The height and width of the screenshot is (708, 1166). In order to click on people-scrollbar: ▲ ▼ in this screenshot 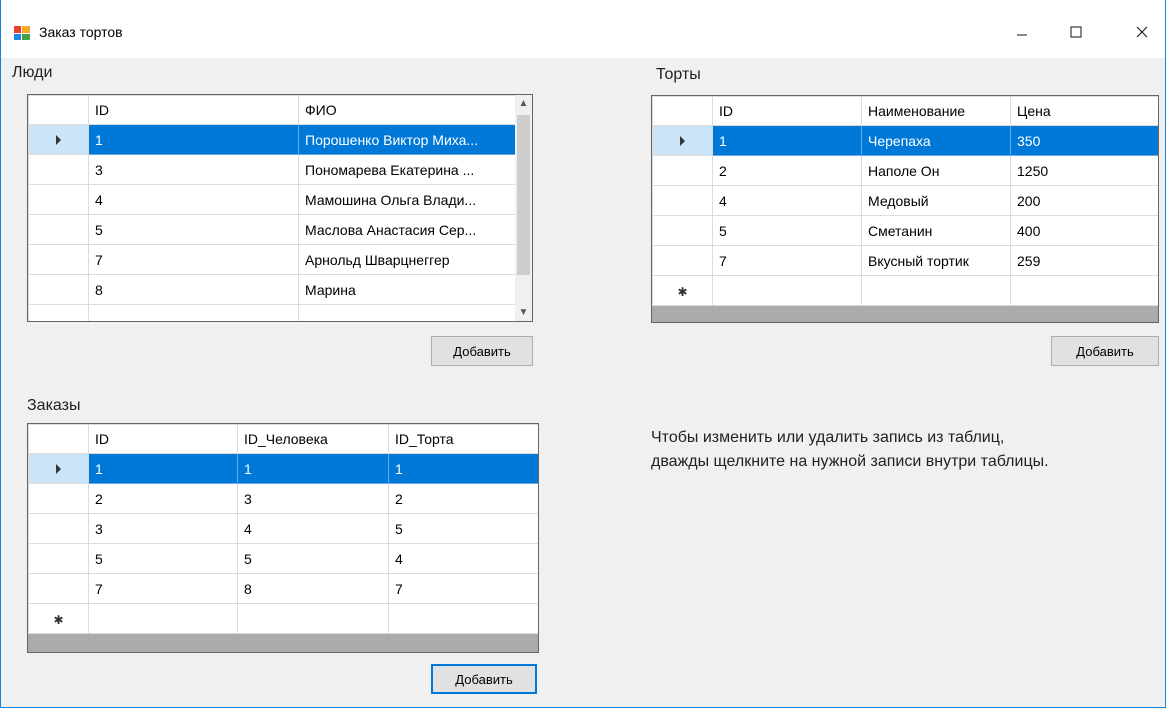, I will do `click(523, 208)`.